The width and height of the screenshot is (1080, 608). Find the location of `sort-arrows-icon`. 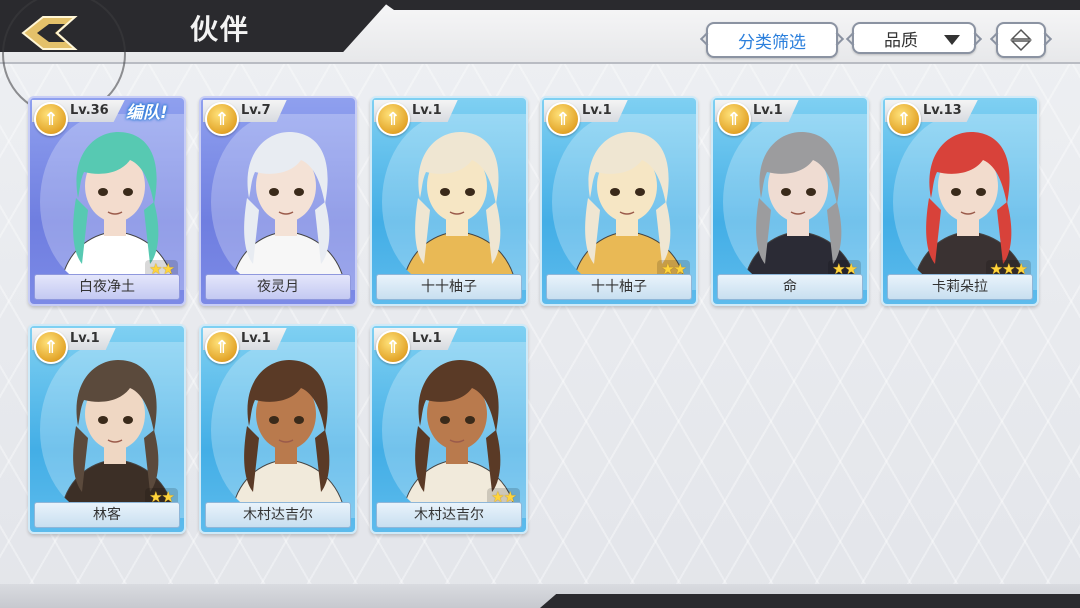

sort-arrows-icon is located at coordinates (1021, 40).